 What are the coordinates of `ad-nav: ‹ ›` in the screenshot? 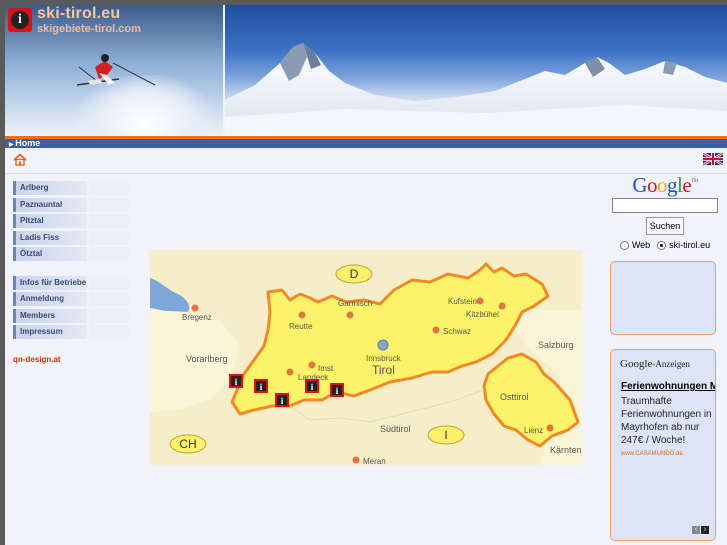 It's located at (700, 530).